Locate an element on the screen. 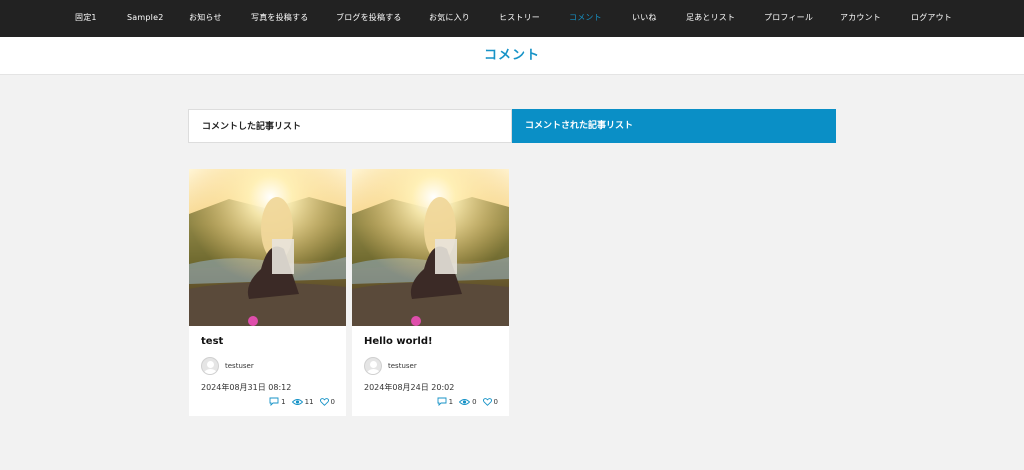  nav-item-favorites: お気に入り is located at coordinates (449, 18).